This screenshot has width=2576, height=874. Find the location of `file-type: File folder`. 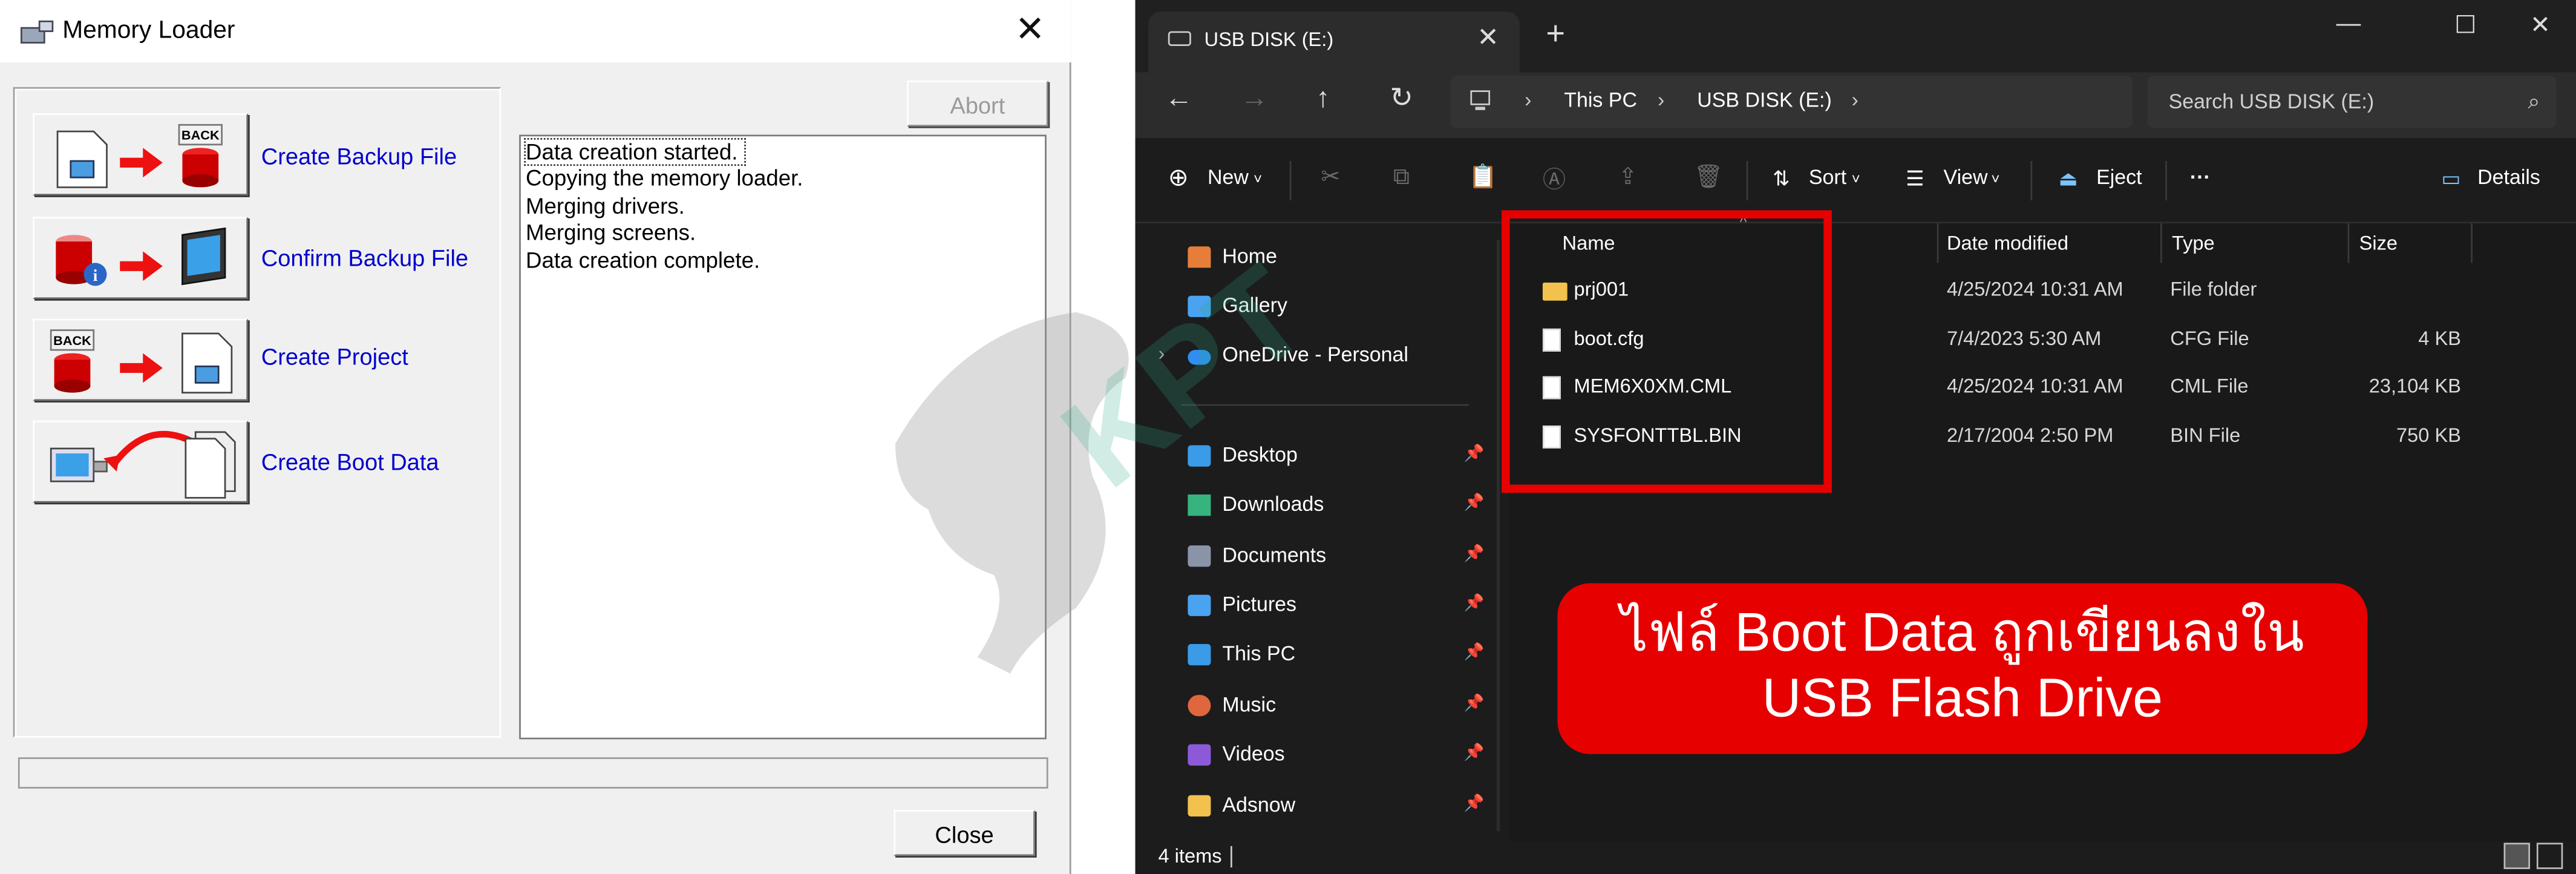

file-type: File folder is located at coordinates (2213, 289).